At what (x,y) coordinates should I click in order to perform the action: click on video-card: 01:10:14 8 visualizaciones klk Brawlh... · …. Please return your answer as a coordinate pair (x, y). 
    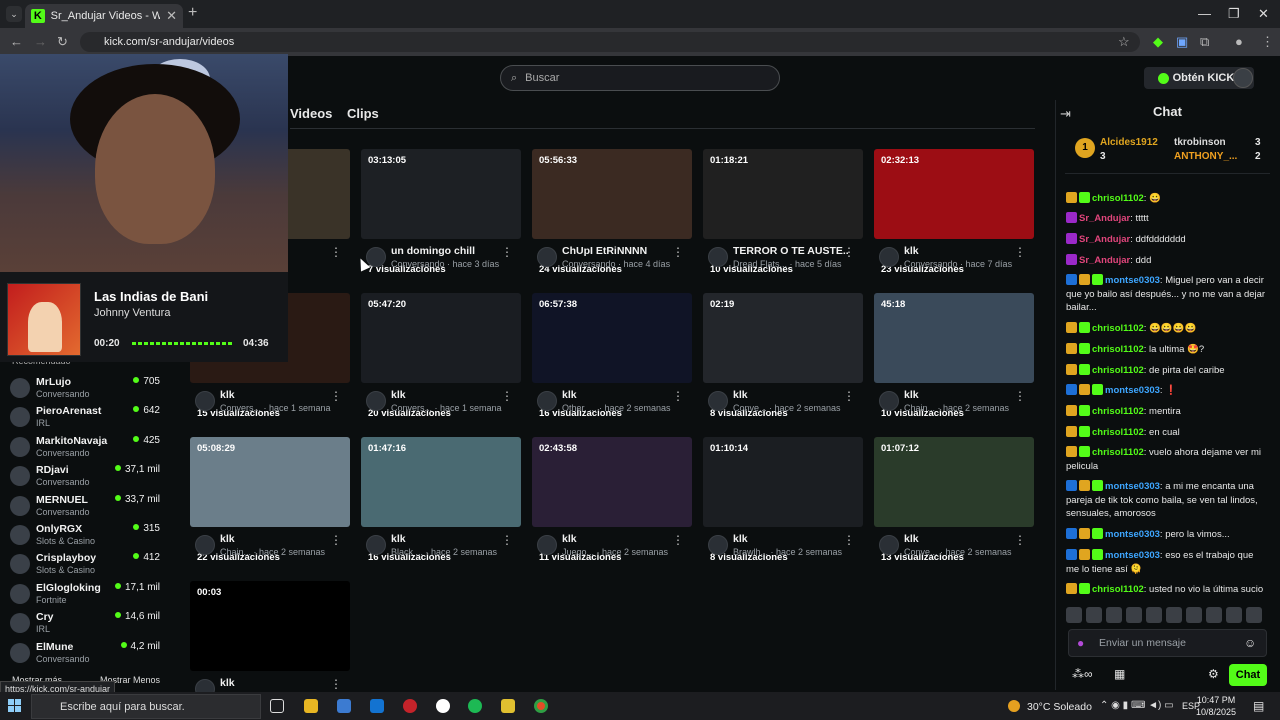
    Looking at the image, I should click on (783, 503).